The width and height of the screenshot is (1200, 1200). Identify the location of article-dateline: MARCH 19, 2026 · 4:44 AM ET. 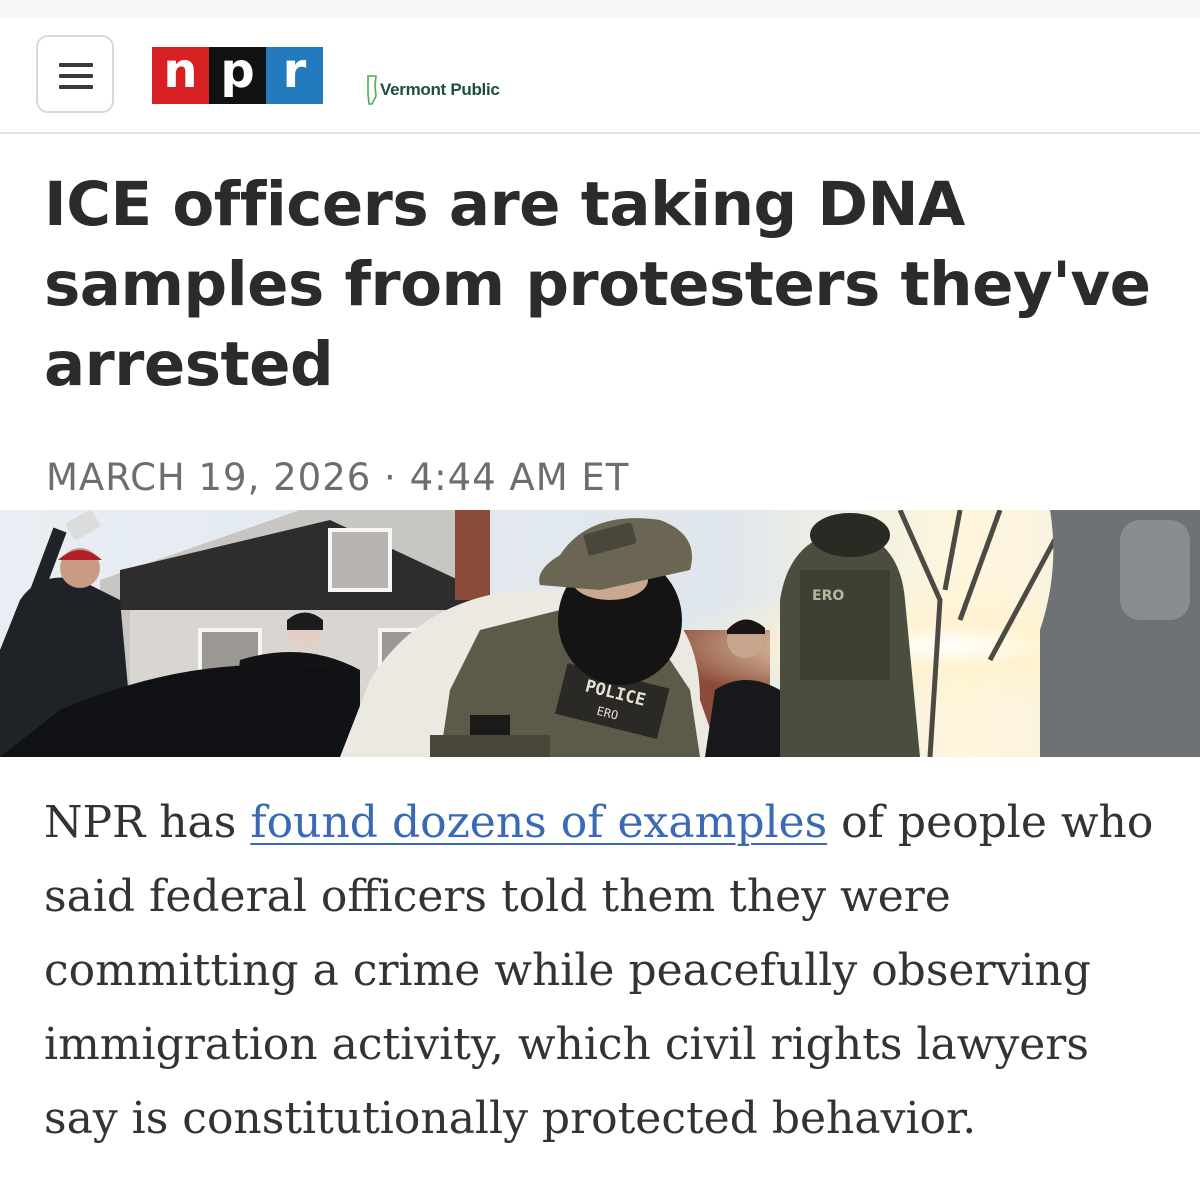
(338, 477).